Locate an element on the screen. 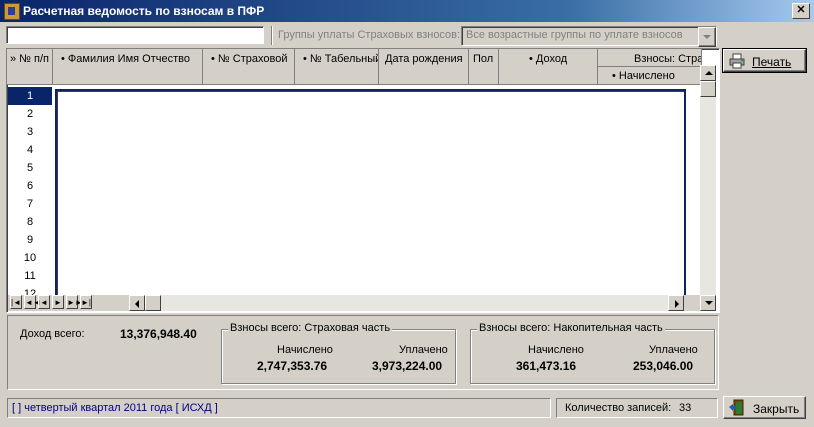 Image resolution: width=814 pixels, height=427 pixels. insurance-paid-label: Уплачено is located at coordinates (423, 350).